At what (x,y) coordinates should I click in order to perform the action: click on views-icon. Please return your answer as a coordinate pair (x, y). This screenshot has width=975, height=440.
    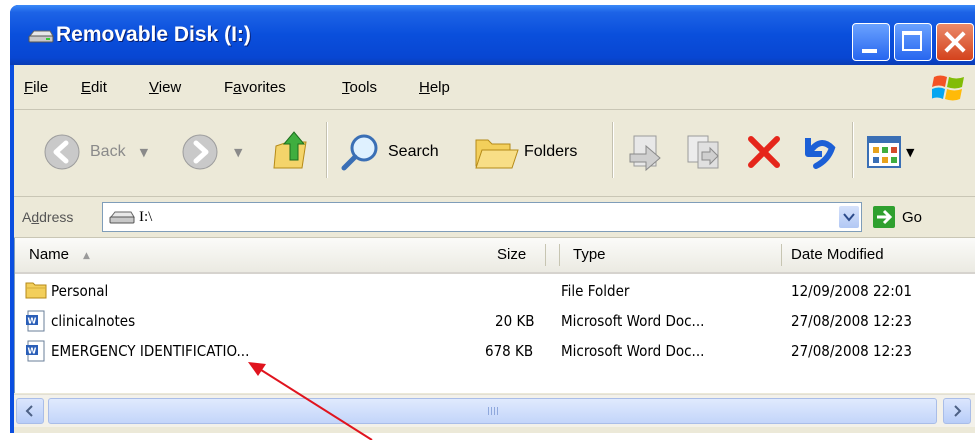
    Looking at the image, I should click on (884, 152).